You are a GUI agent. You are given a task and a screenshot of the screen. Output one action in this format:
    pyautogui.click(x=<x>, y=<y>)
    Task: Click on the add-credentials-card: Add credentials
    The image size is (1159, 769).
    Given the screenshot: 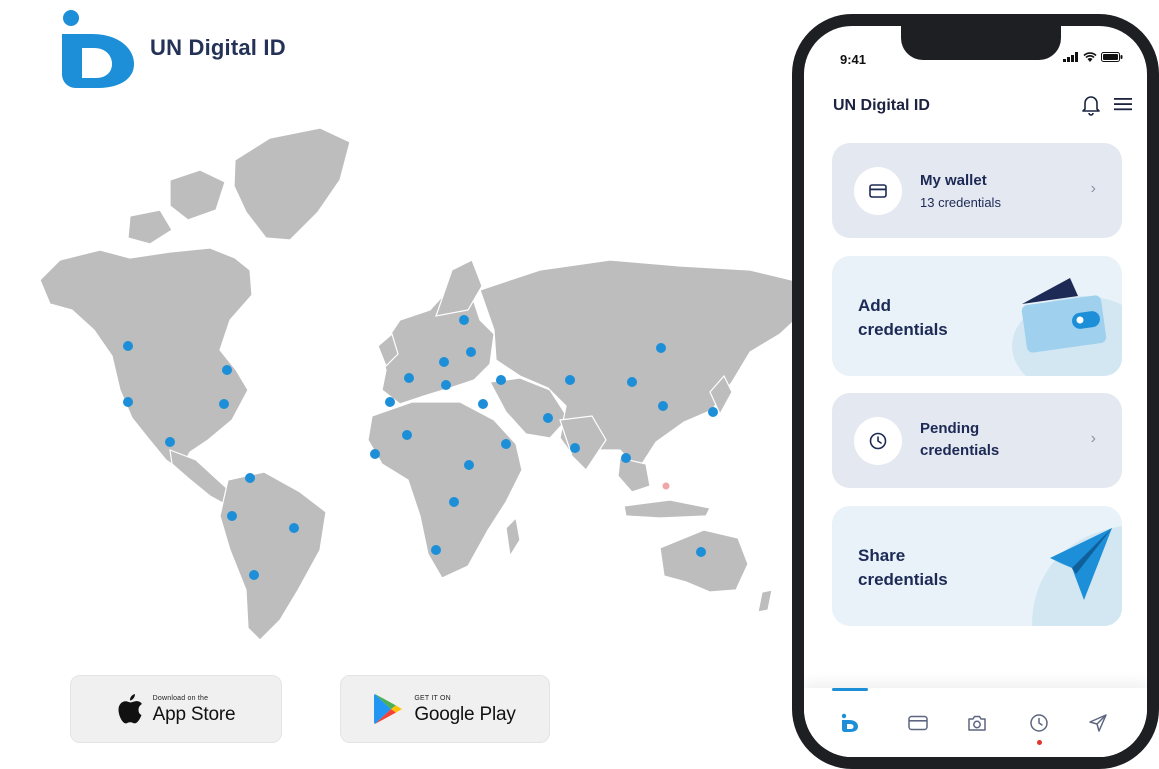 What is the action you would take?
    pyautogui.click(x=977, y=316)
    